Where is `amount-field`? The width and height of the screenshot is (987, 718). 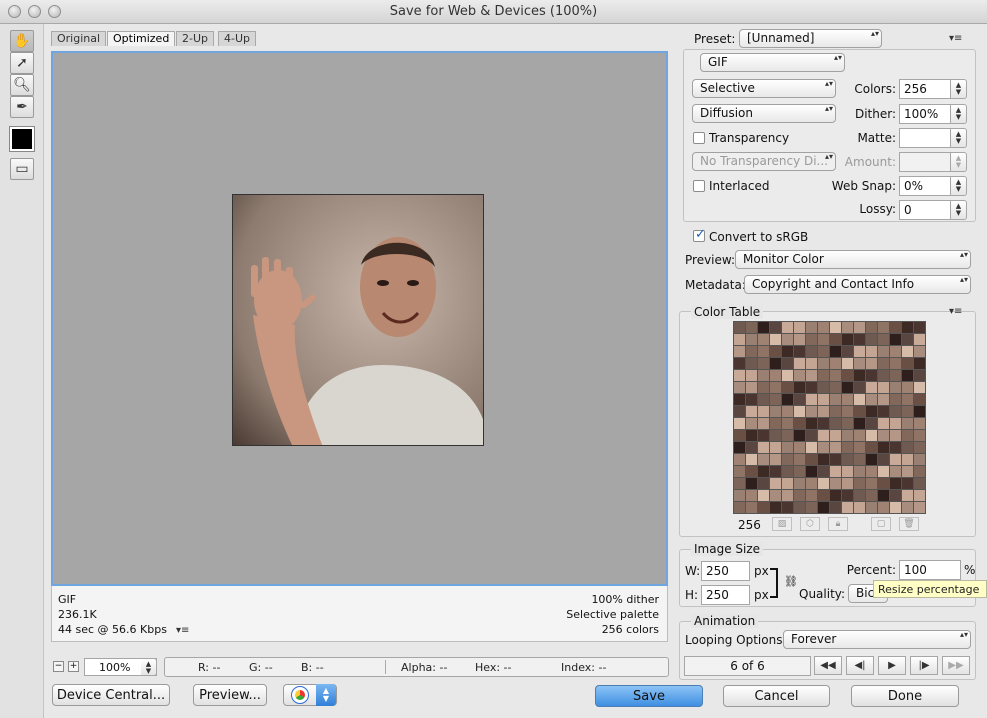
amount-field is located at coordinates (925, 162).